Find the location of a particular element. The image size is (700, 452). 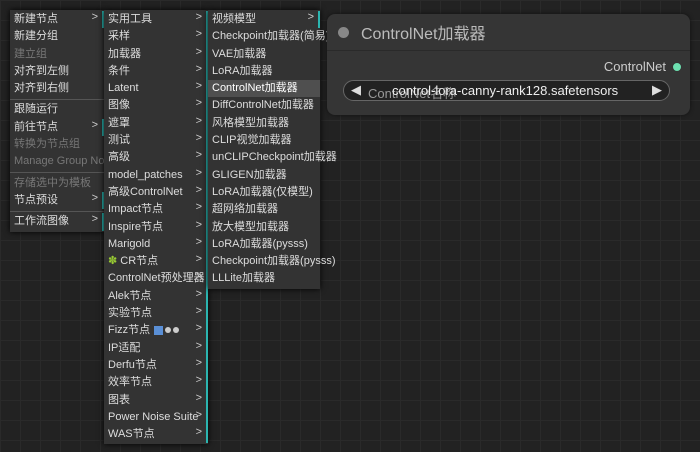

node-title: ControlNet加载器 is located at coordinates (423, 34).